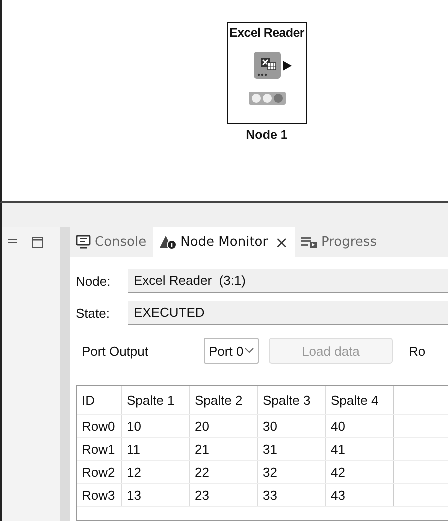 The height and width of the screenshot is (521, 448). Describe the element at coordinates (224, 426) in the screenshot. I see `table-cell: 20` at that location.